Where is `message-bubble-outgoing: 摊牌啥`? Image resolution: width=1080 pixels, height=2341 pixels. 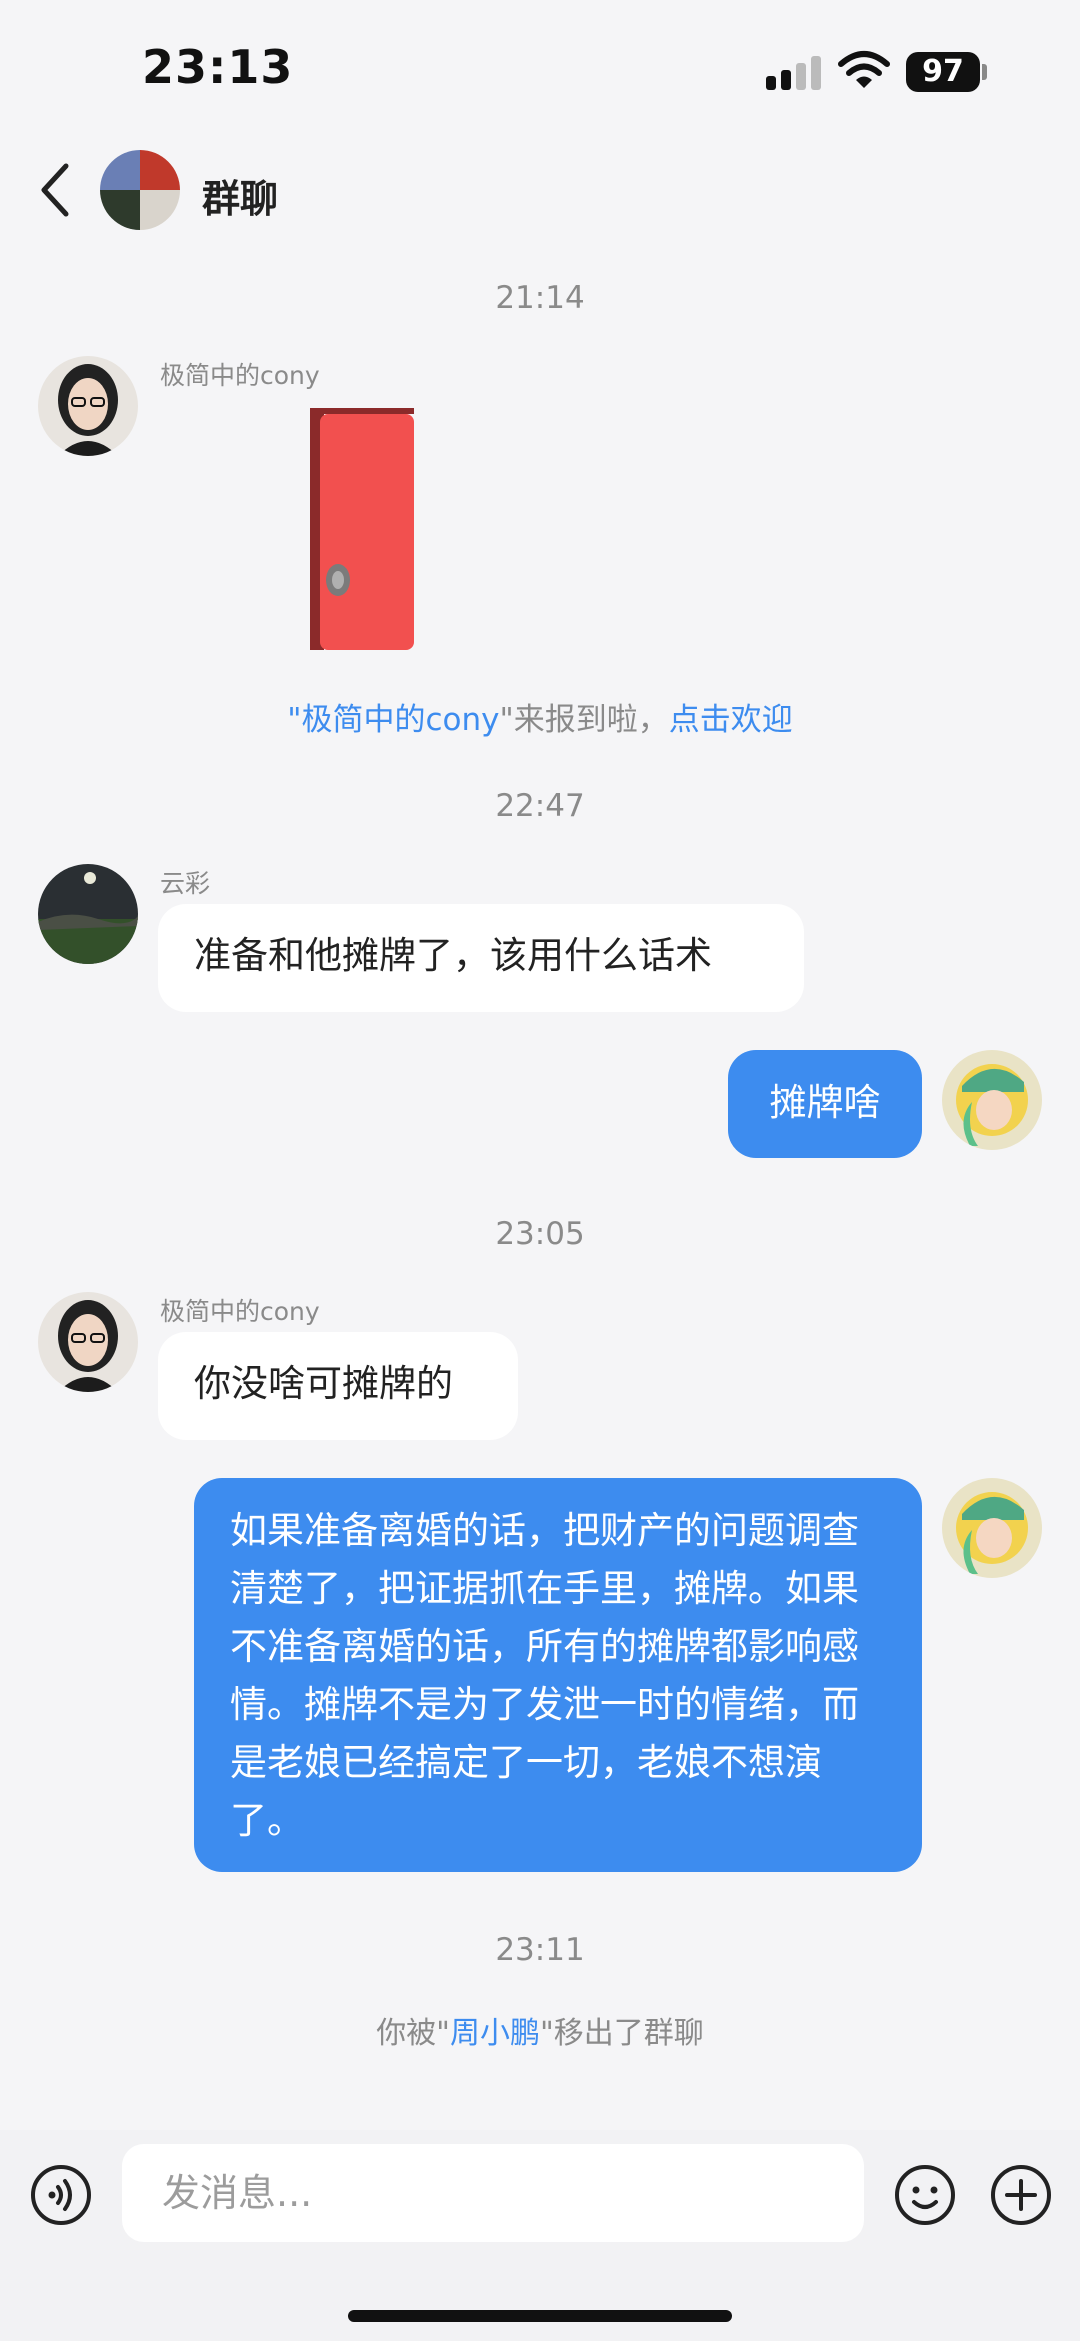
message-bubble-outgoing: 摊牌啥 is located at coordinates (825, 1104).